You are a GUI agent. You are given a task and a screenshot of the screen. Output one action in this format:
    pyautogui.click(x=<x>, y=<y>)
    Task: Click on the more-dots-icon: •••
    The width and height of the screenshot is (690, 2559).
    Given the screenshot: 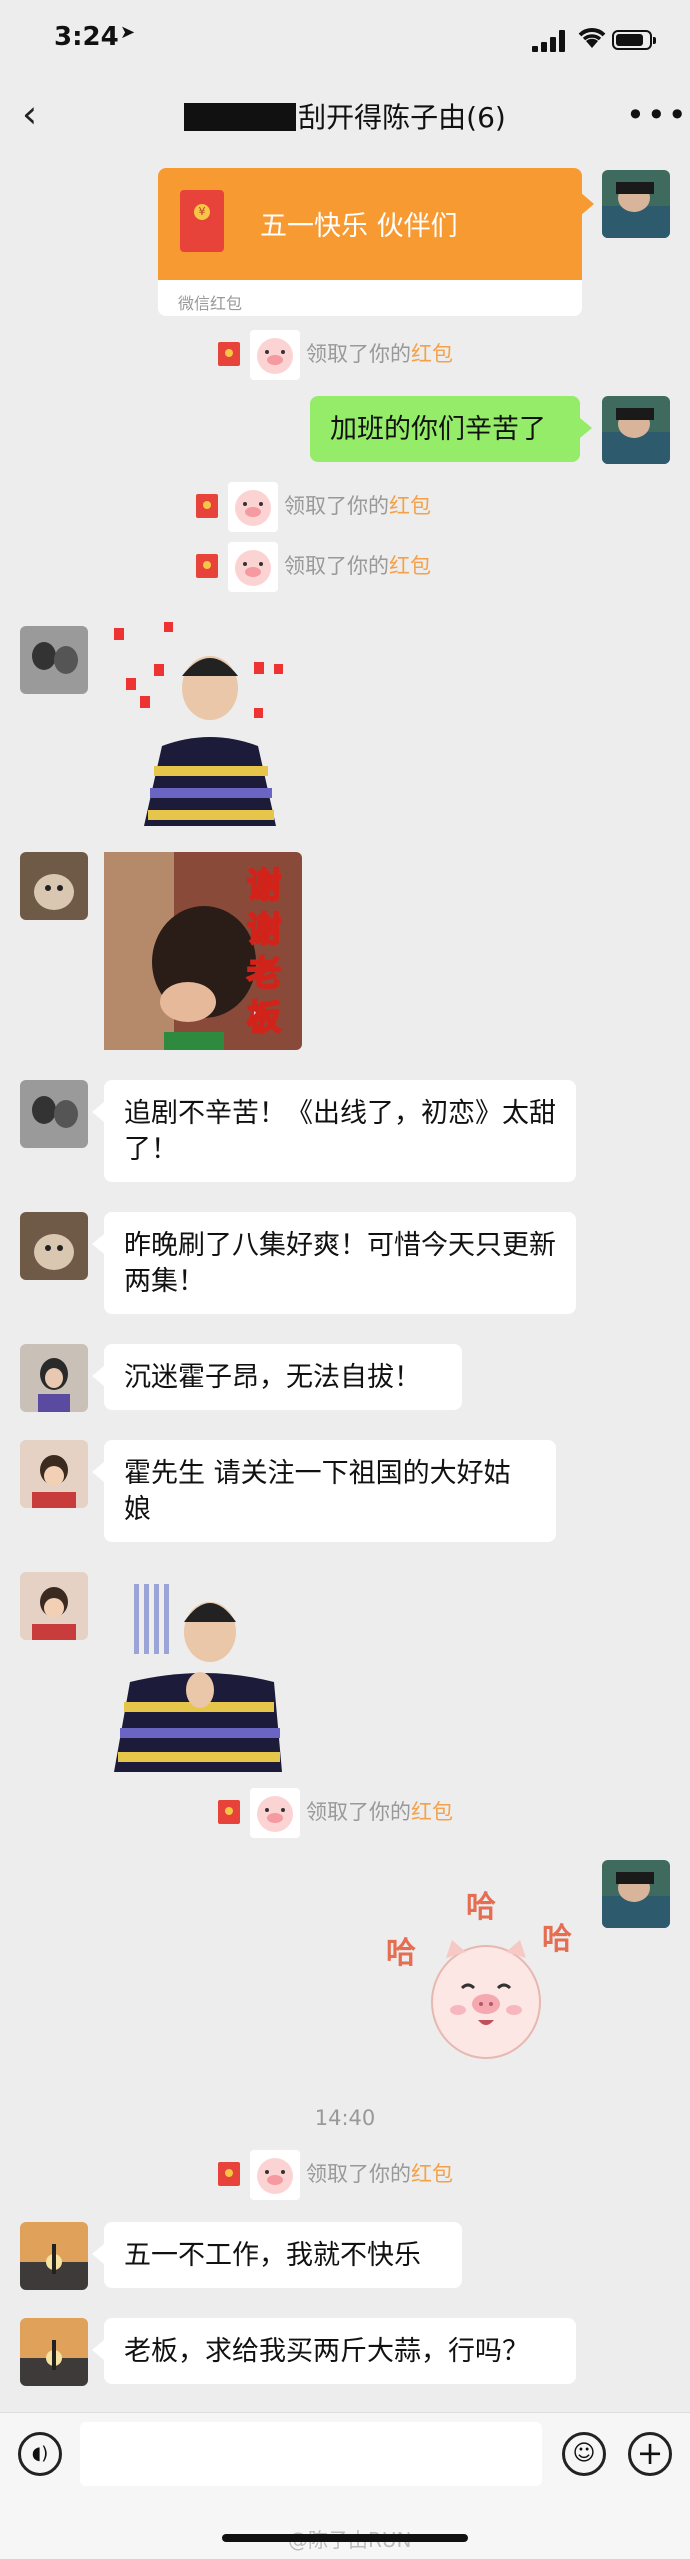 What is the action you would take?
    pyautogui.click(x=657, y=115)
    